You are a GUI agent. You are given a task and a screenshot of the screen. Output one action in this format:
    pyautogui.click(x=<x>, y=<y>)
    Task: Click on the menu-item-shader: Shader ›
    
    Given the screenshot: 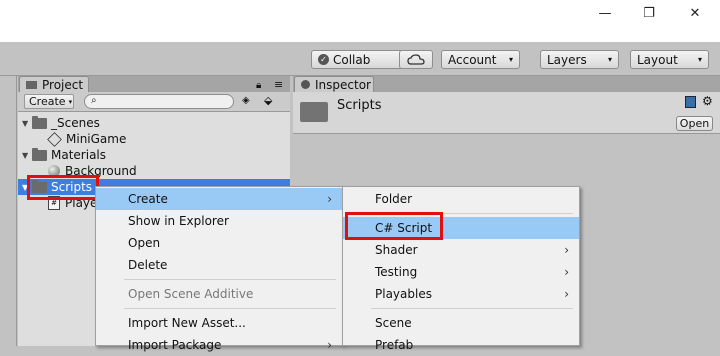 What is the action you would take?
    pyautogui.click(x=461, y=250)
    